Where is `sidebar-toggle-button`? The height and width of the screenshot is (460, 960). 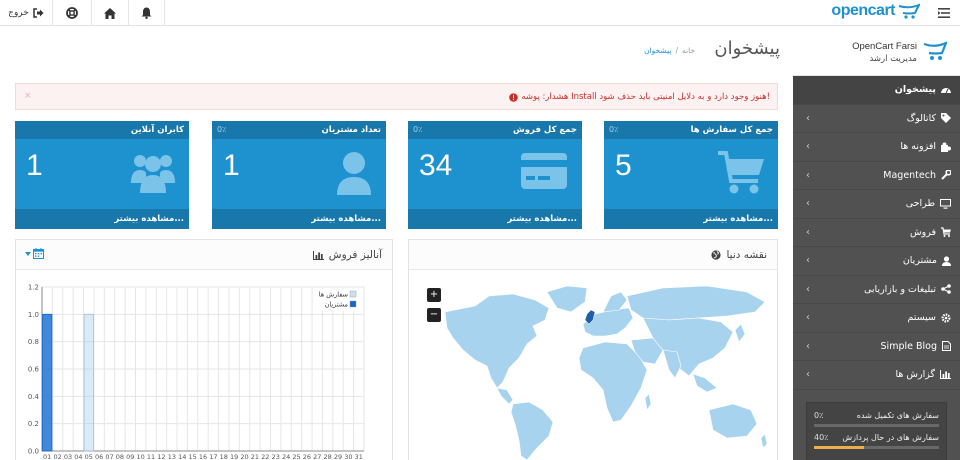
sidebar-toggle-button is located at coordinates (944, 13).